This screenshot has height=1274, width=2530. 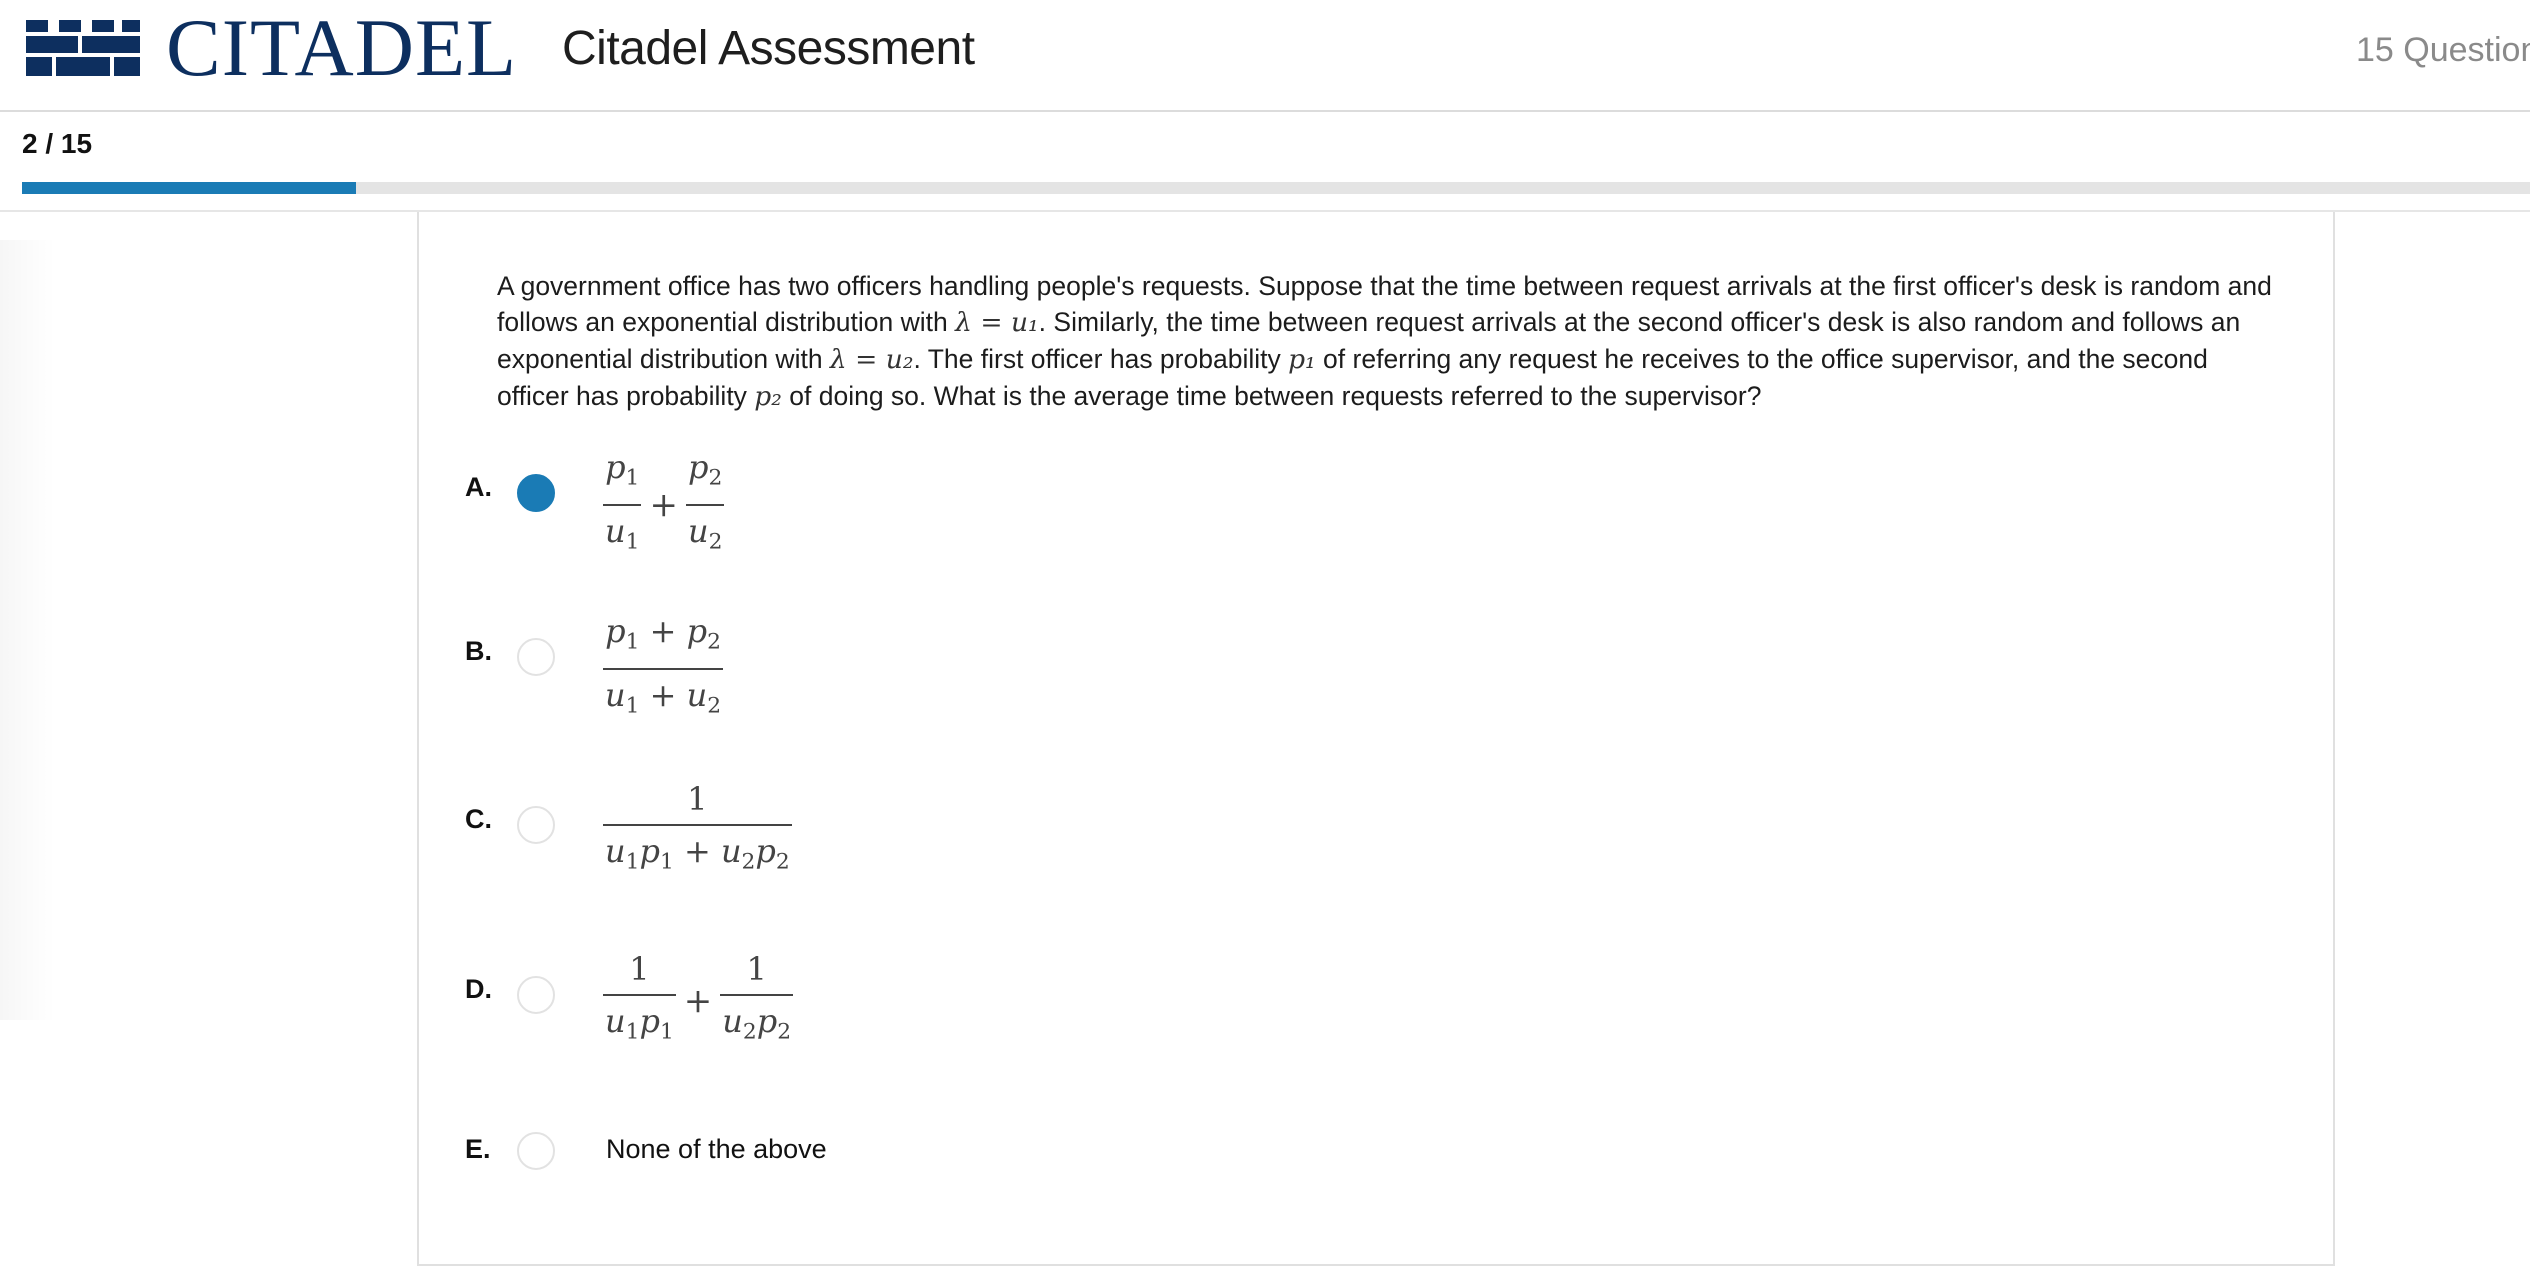 What do you see at coordinates (871, 359) in the screenshot?
I see `math-inline: λ = u₂` at bounding box center [871, 359].